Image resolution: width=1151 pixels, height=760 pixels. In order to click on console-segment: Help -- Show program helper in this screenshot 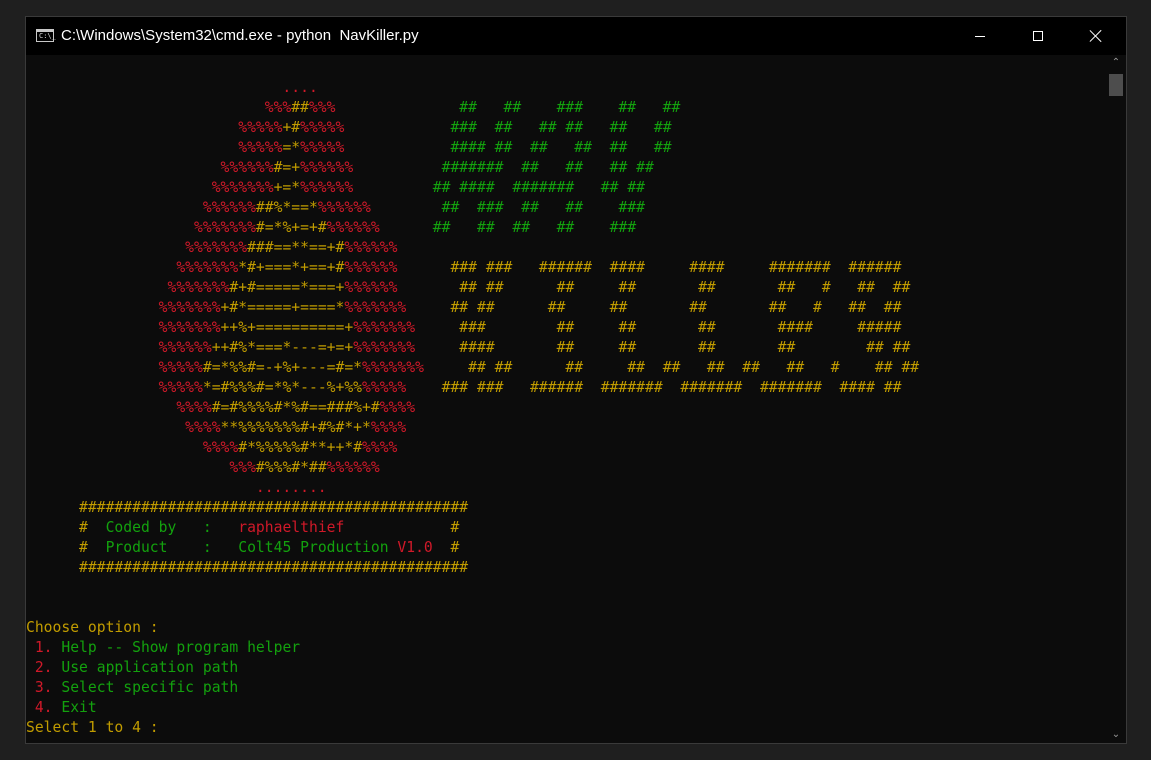, I will do `click(176, 647)`.